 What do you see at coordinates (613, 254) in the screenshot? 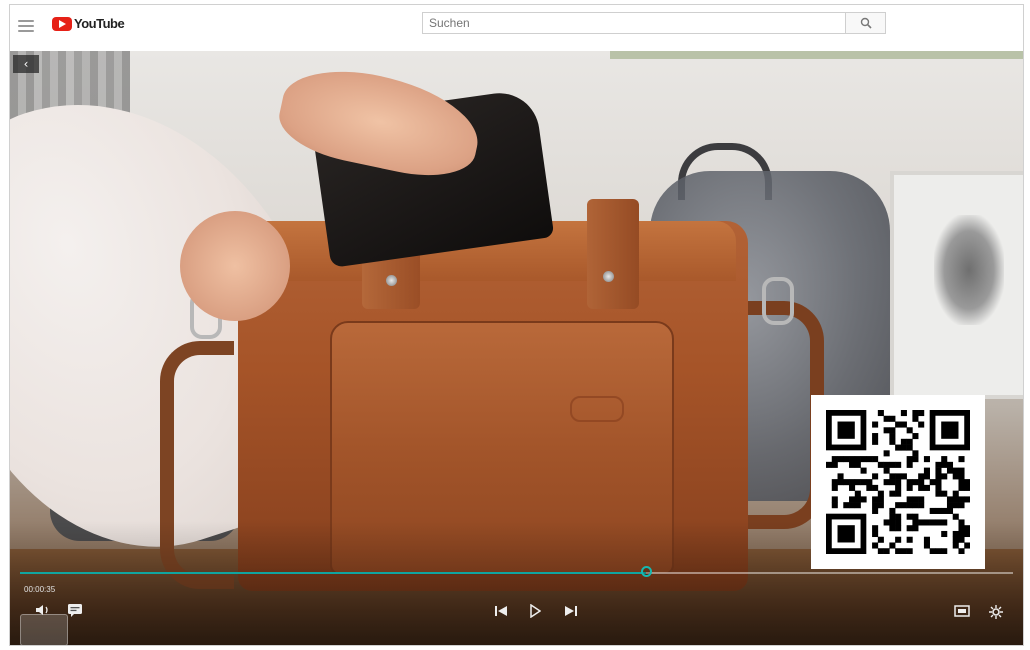
I see `bag-handle-right` at bounding box center [613, 254].